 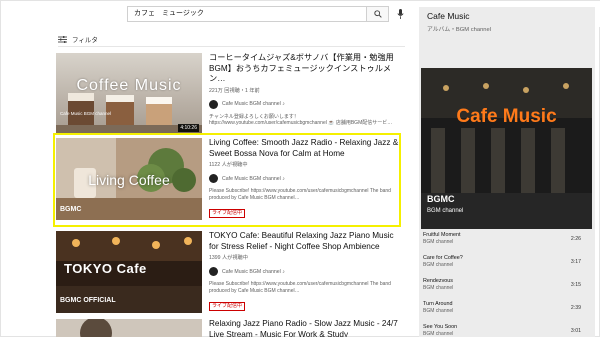 I want to click on thumbnail-brand: BGMC OFFICIAL, so click(x=88, y=300).